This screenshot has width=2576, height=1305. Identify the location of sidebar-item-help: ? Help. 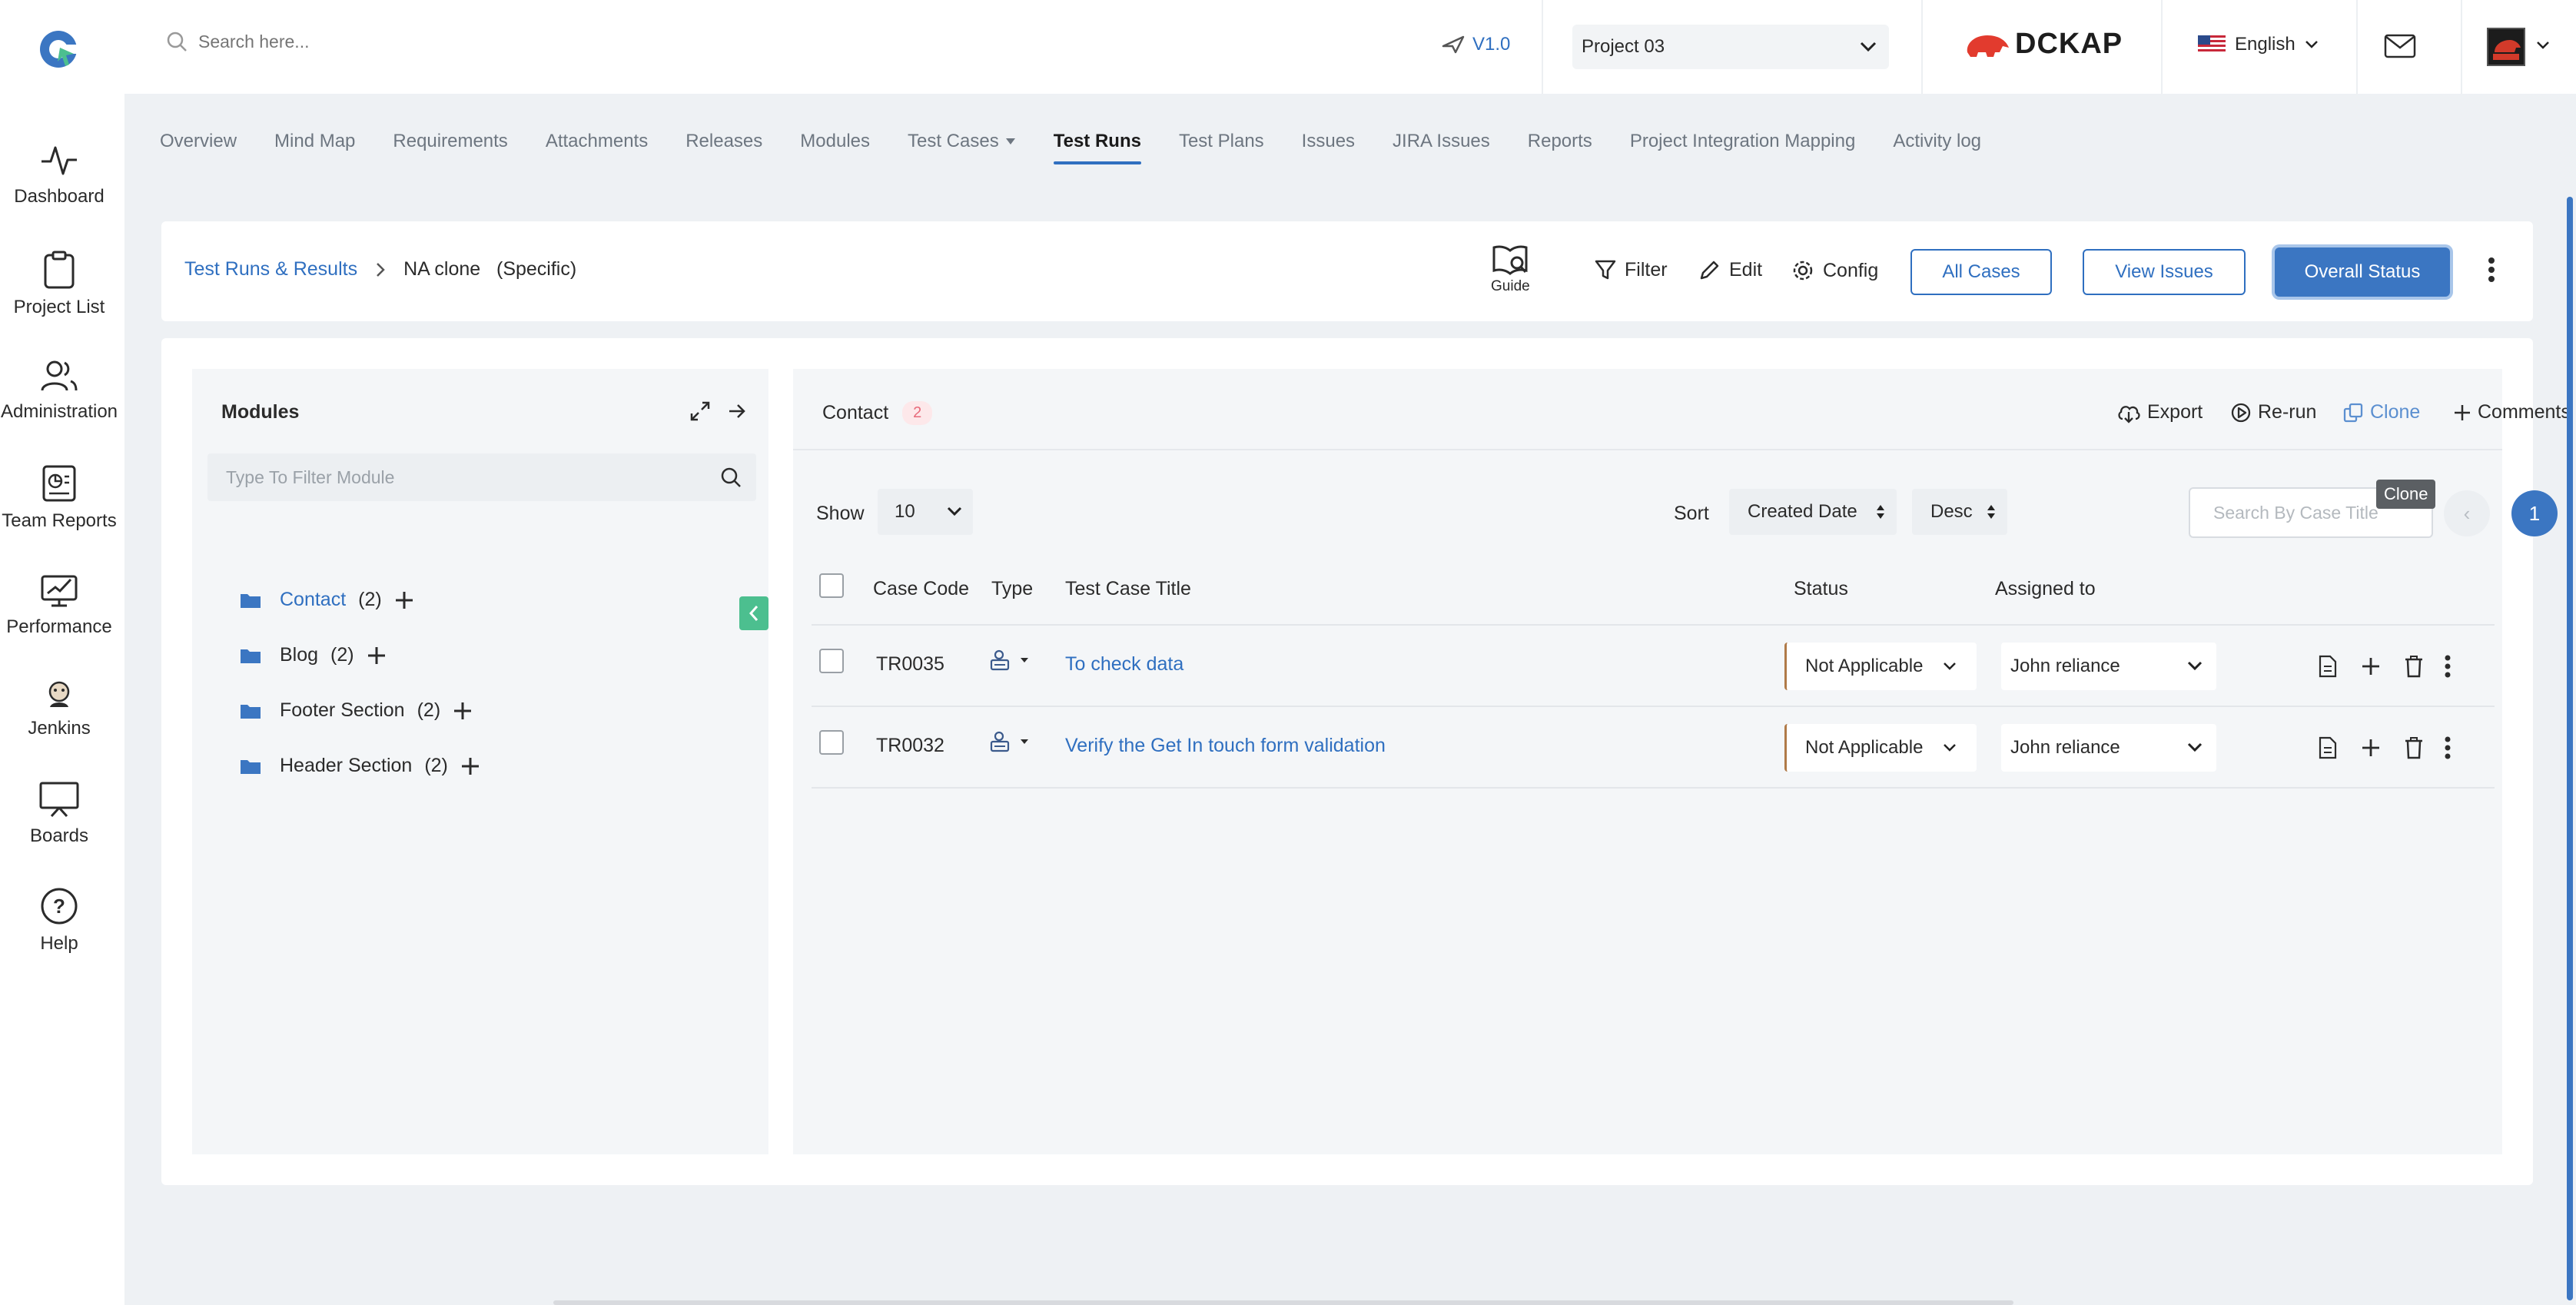
(59, 921).